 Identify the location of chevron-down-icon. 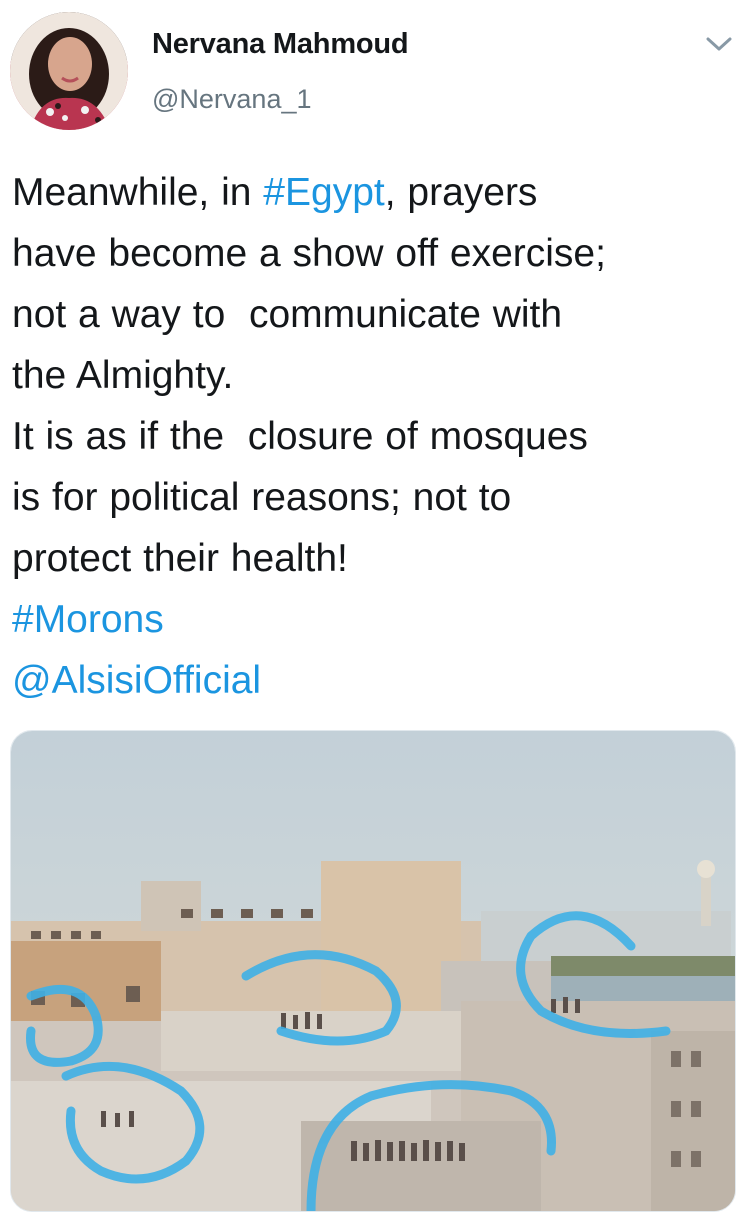
(719, 44).